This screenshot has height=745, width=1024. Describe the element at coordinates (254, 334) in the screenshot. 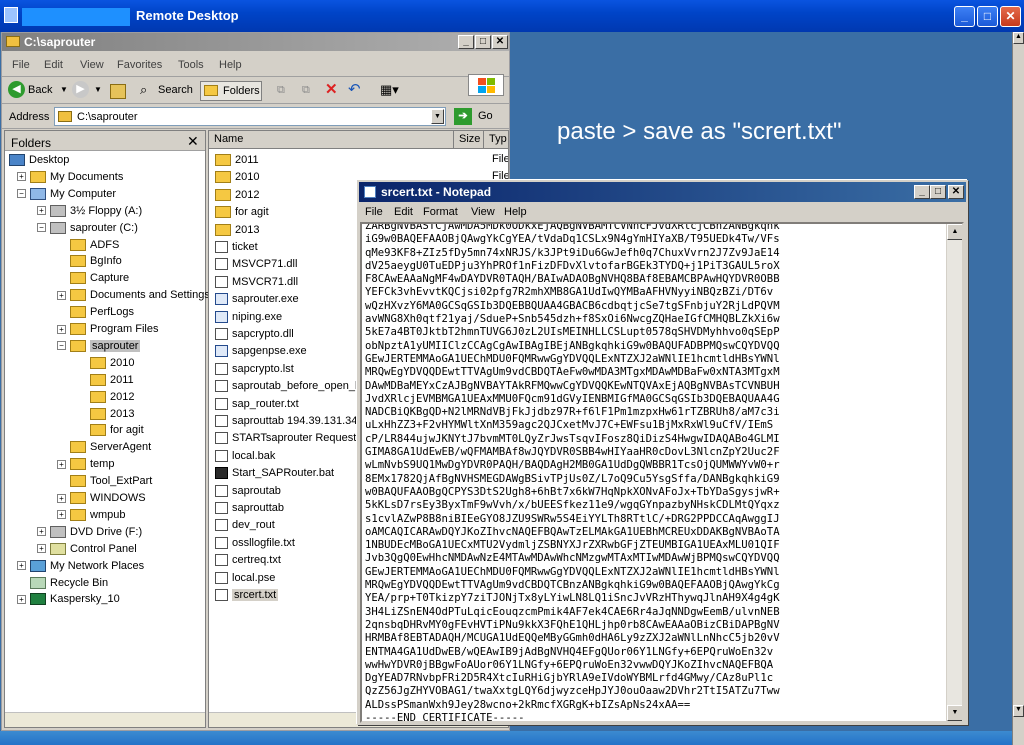

I see `file-row: sapcrypto.dll` at that location.